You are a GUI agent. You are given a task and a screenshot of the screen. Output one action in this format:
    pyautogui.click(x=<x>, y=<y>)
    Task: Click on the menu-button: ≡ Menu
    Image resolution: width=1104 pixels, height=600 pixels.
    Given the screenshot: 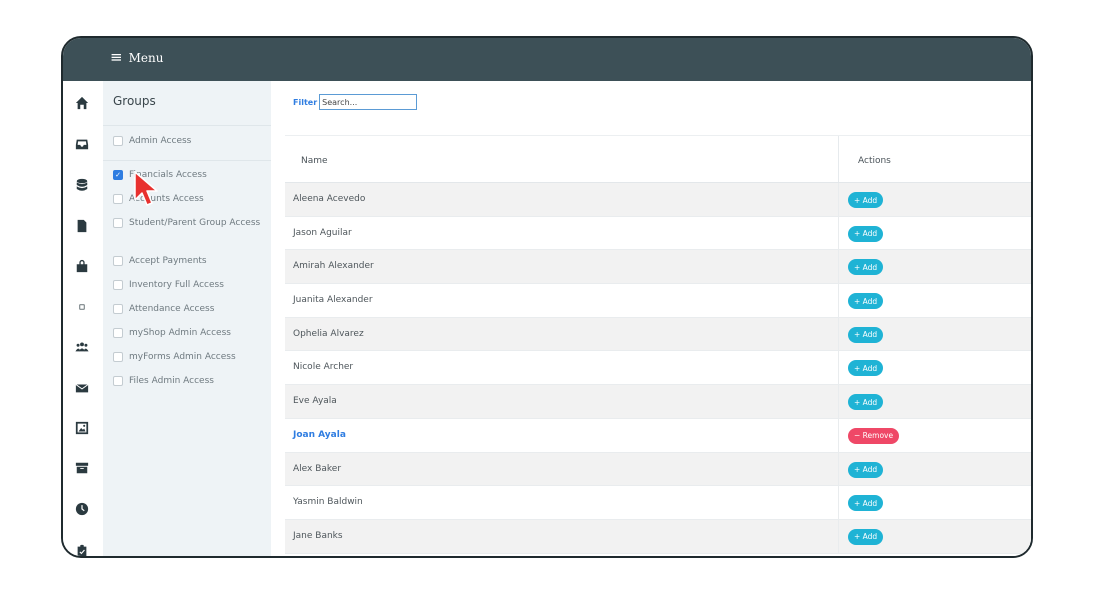 What is the action you would take?
    pyautogui.click(x=136, y=57)
    